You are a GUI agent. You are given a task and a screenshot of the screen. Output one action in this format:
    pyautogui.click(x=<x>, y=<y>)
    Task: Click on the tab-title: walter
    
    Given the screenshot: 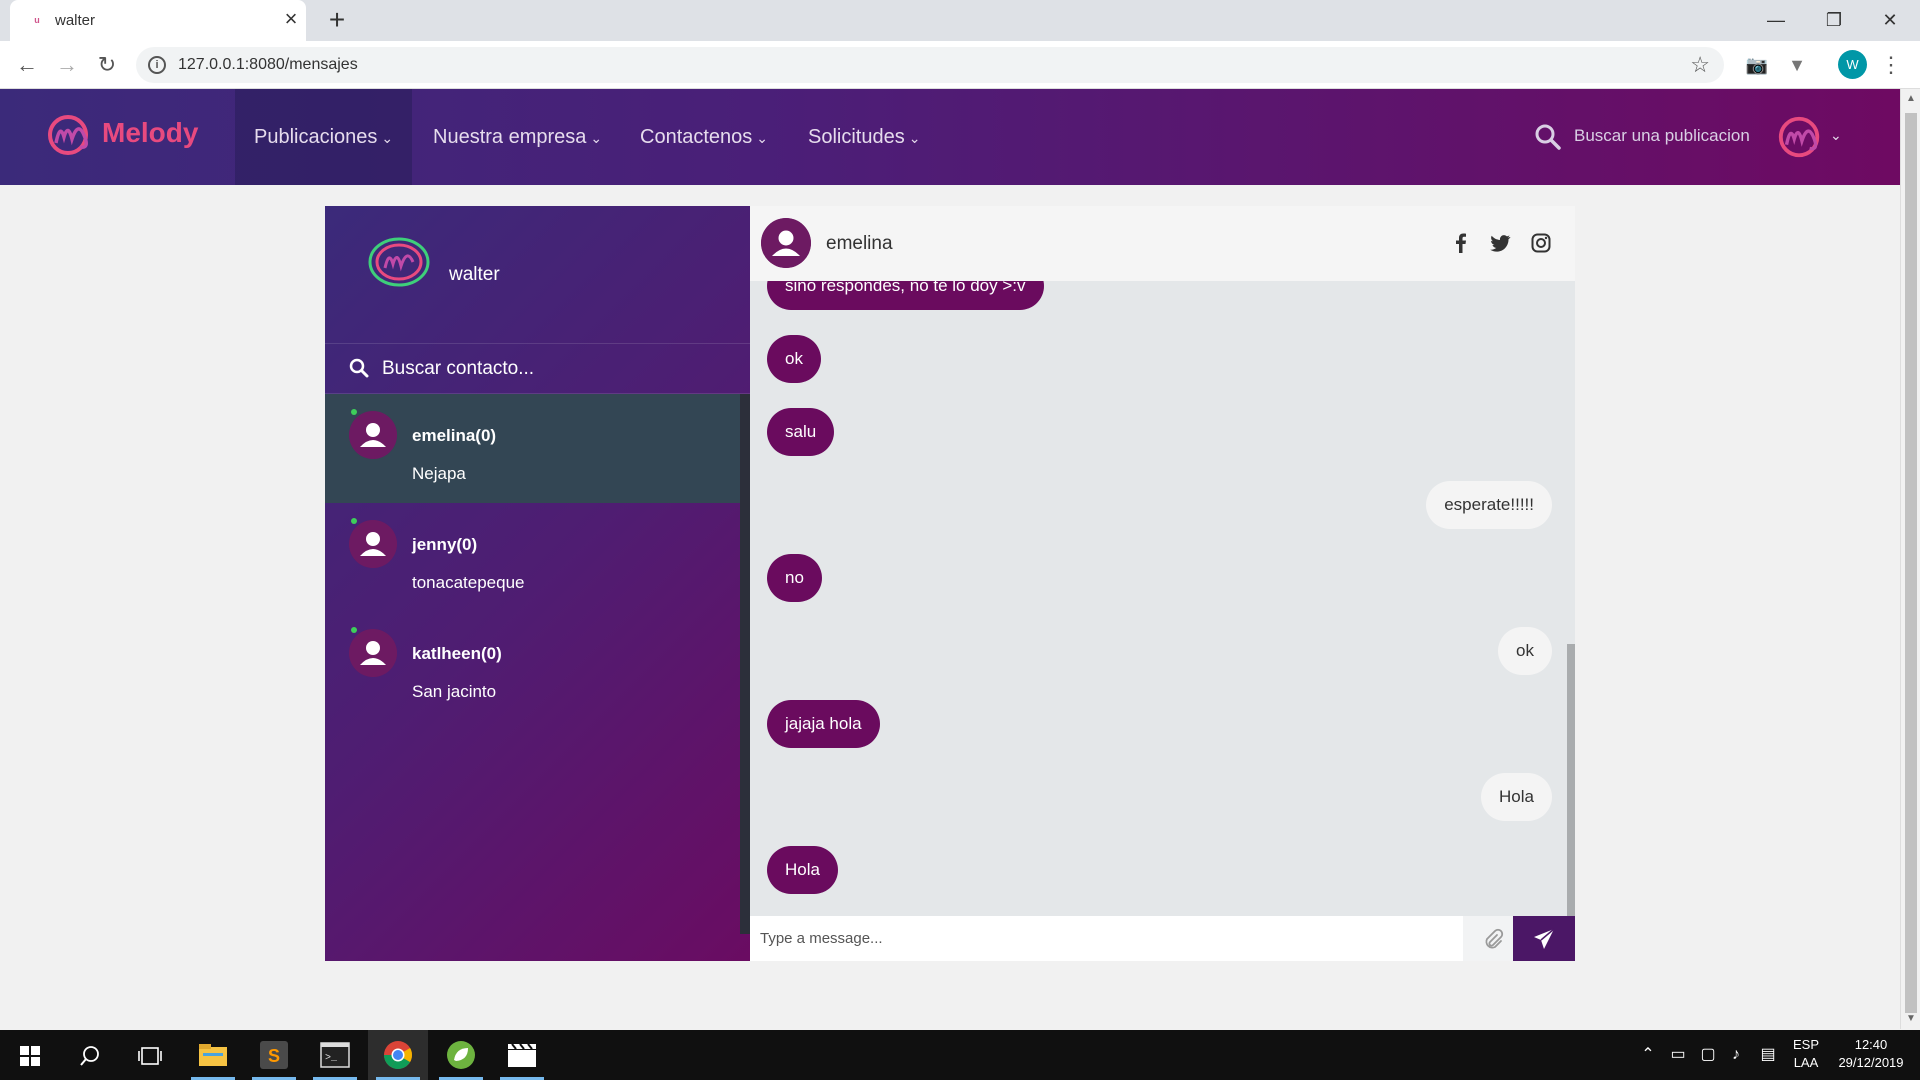 What is the action you would take?
    pyautogui.click(x=75, y=20)
    